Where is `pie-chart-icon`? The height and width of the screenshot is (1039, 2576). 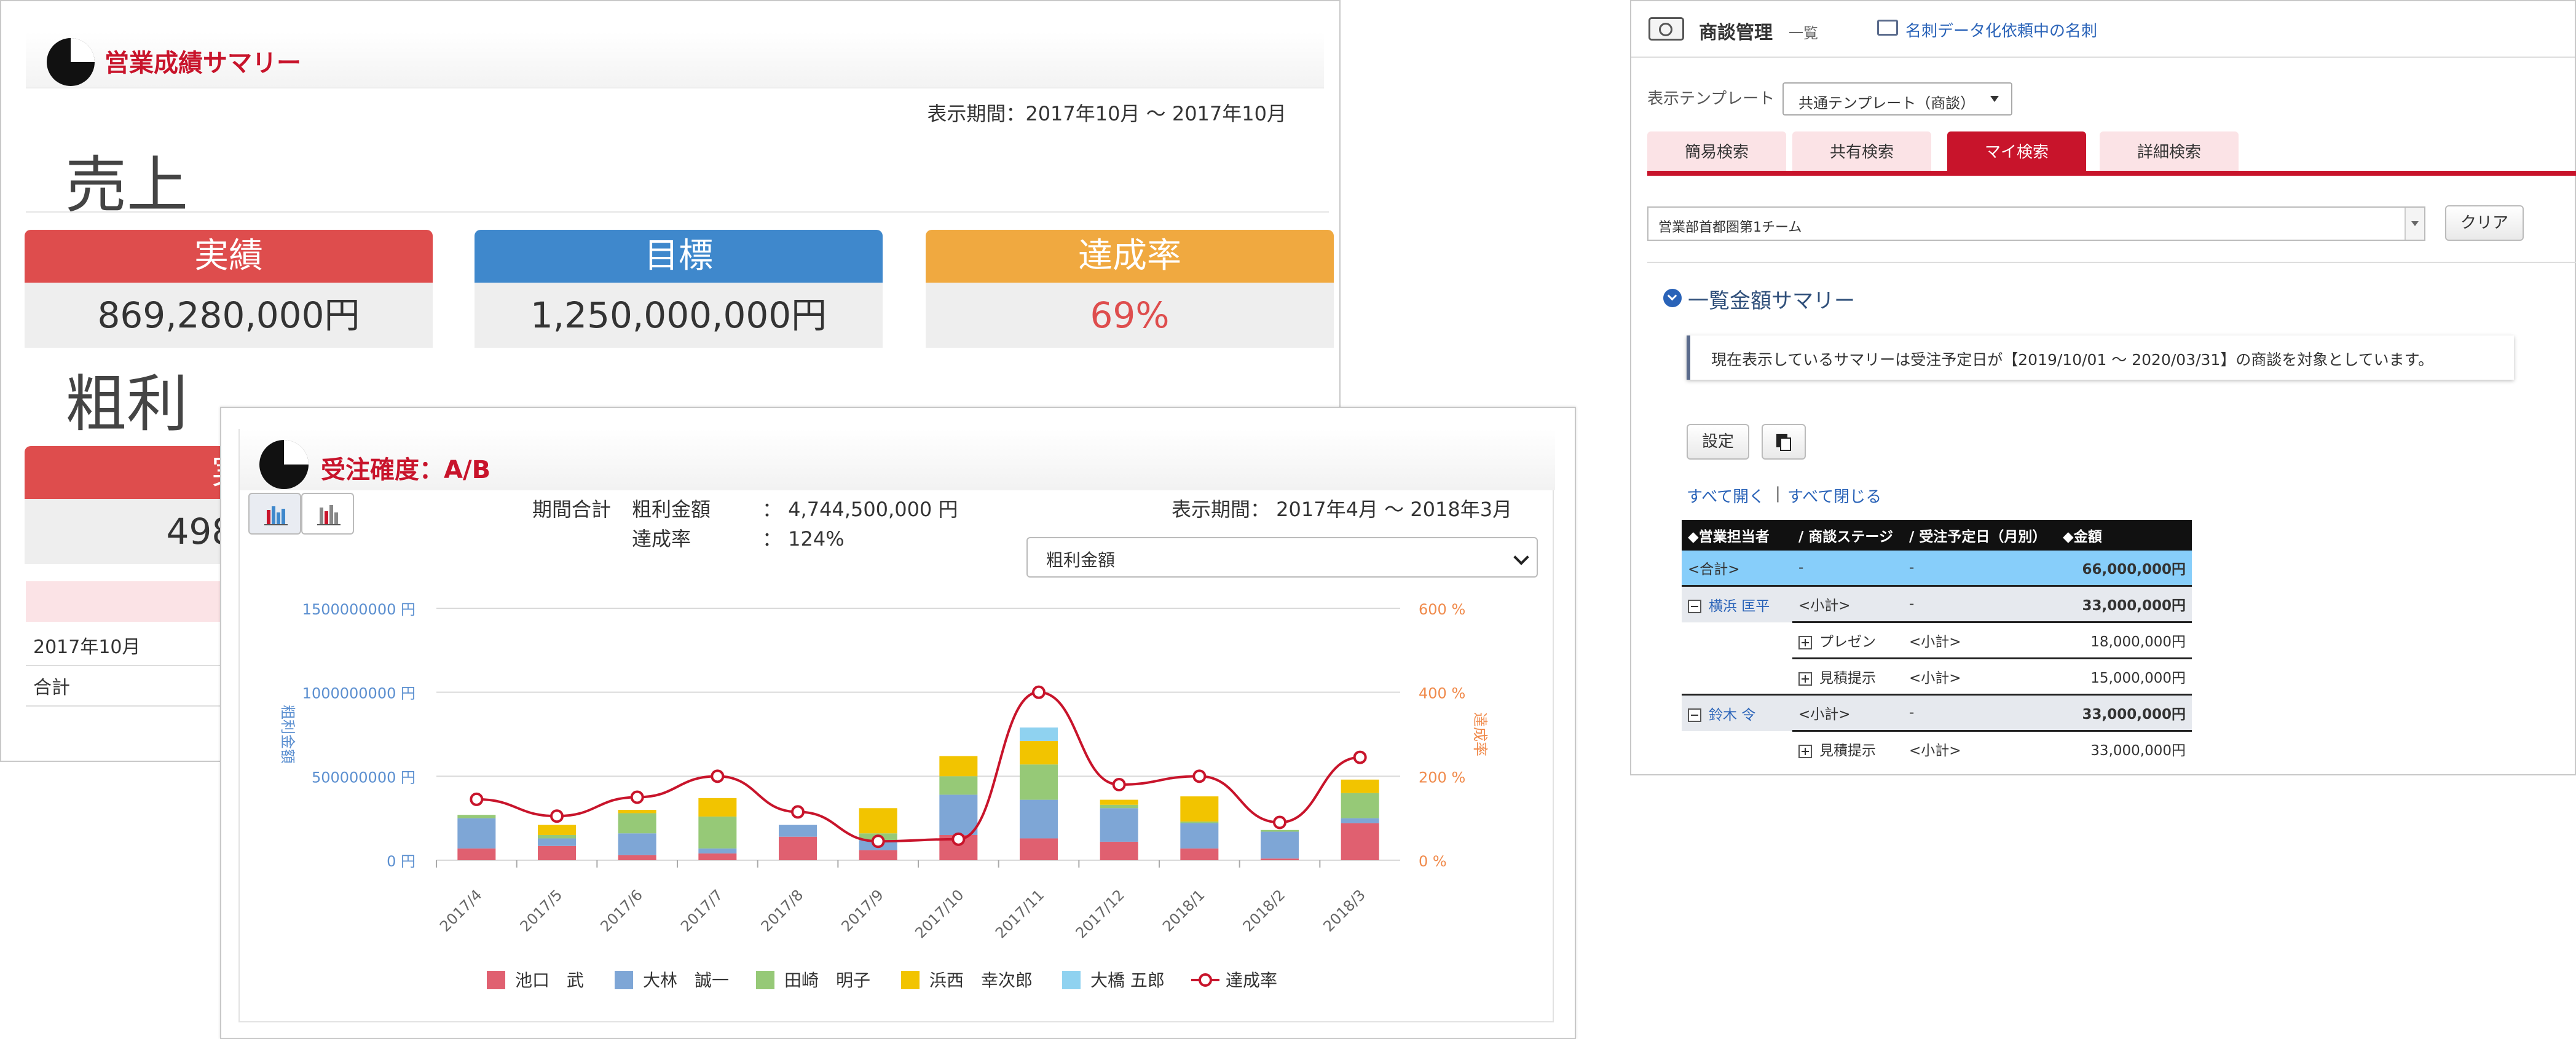
pie-chart-icon is located at coordinates (71, 62).